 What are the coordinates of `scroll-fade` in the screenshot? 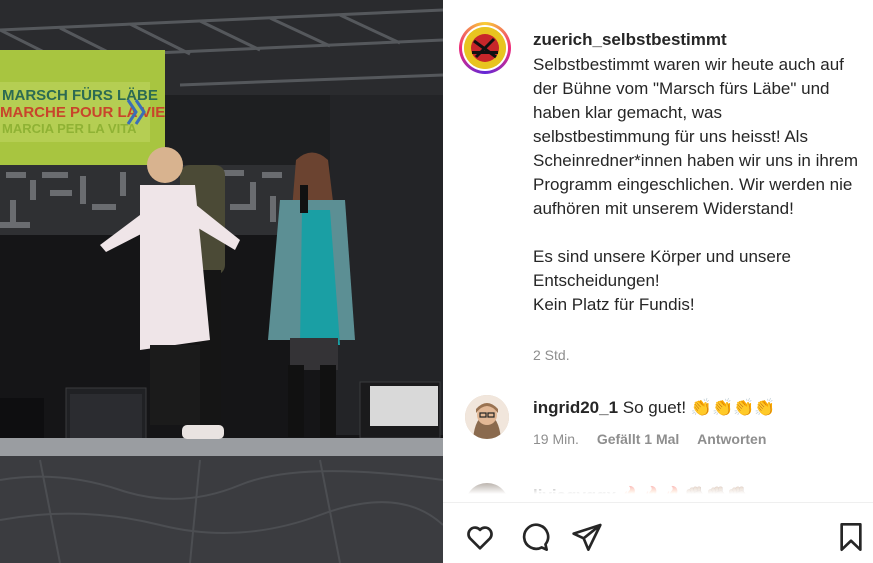 It's located at (658, 486).